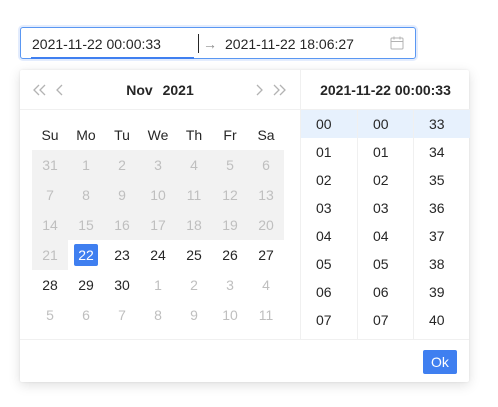 The height and width of the screenshot is (407, 498). I want to click on ok-button: Ok, so click(440, 362).